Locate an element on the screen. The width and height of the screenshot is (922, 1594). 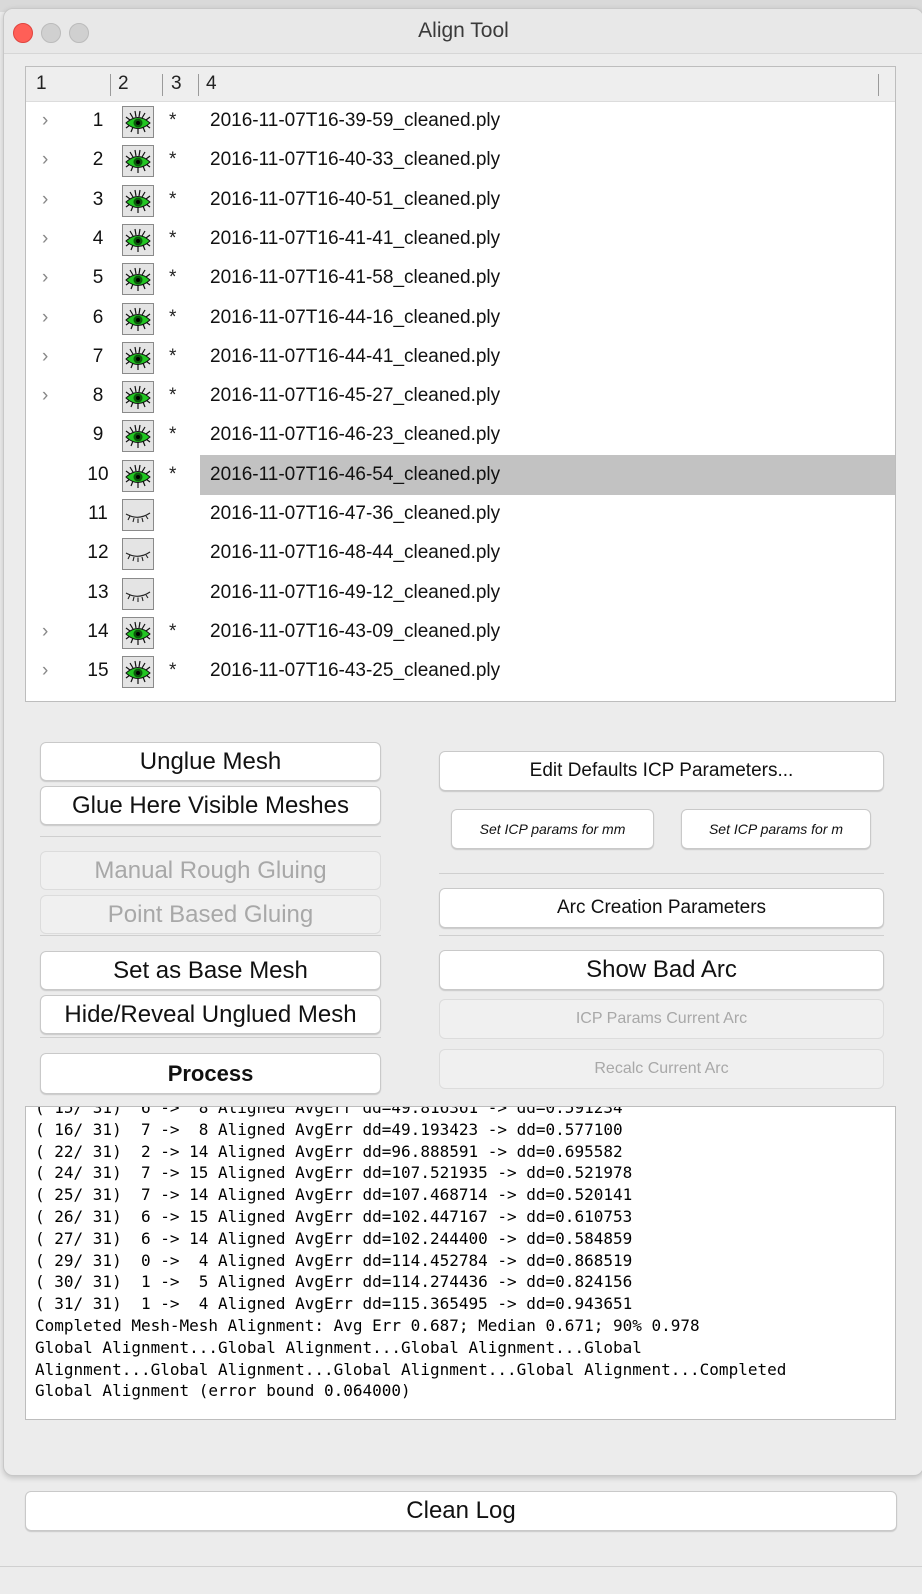
tree-row: › 4 * 2016-11-07T16-41-41_cleaned.ply is located at coordinates (460, 239).